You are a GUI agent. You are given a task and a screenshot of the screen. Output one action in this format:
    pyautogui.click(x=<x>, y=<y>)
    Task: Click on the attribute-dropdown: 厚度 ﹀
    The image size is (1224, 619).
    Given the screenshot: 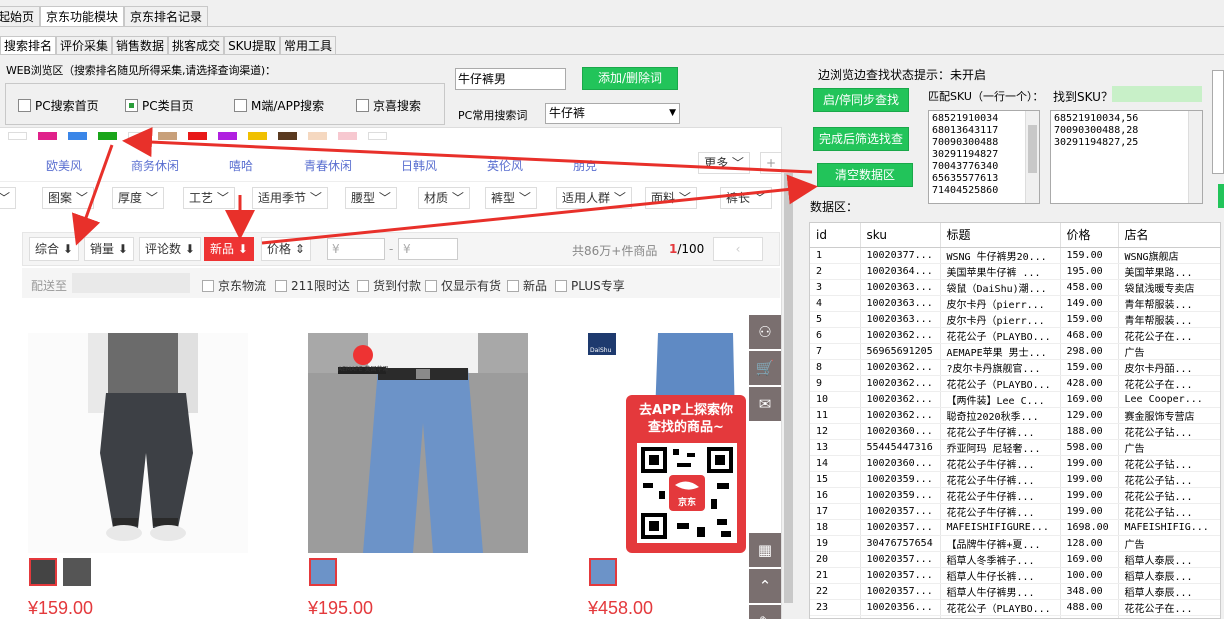 What is the action you would take?
    pyautogui.click(x=138, y=198)
    